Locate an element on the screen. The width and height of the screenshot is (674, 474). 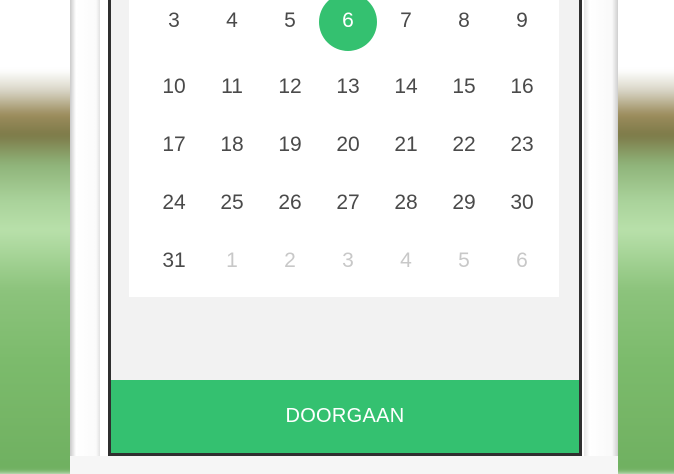
calendar-day-number: 17 is located at coordinates (174, 144).